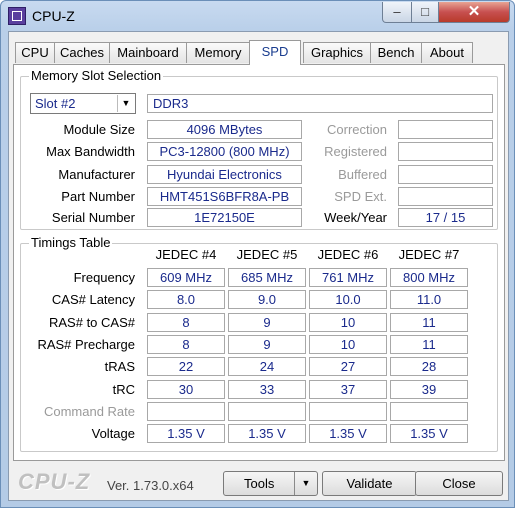 The height and width of the screenshot is (508, 515). I want to click on timing-cell: 22, so click(186, 366).